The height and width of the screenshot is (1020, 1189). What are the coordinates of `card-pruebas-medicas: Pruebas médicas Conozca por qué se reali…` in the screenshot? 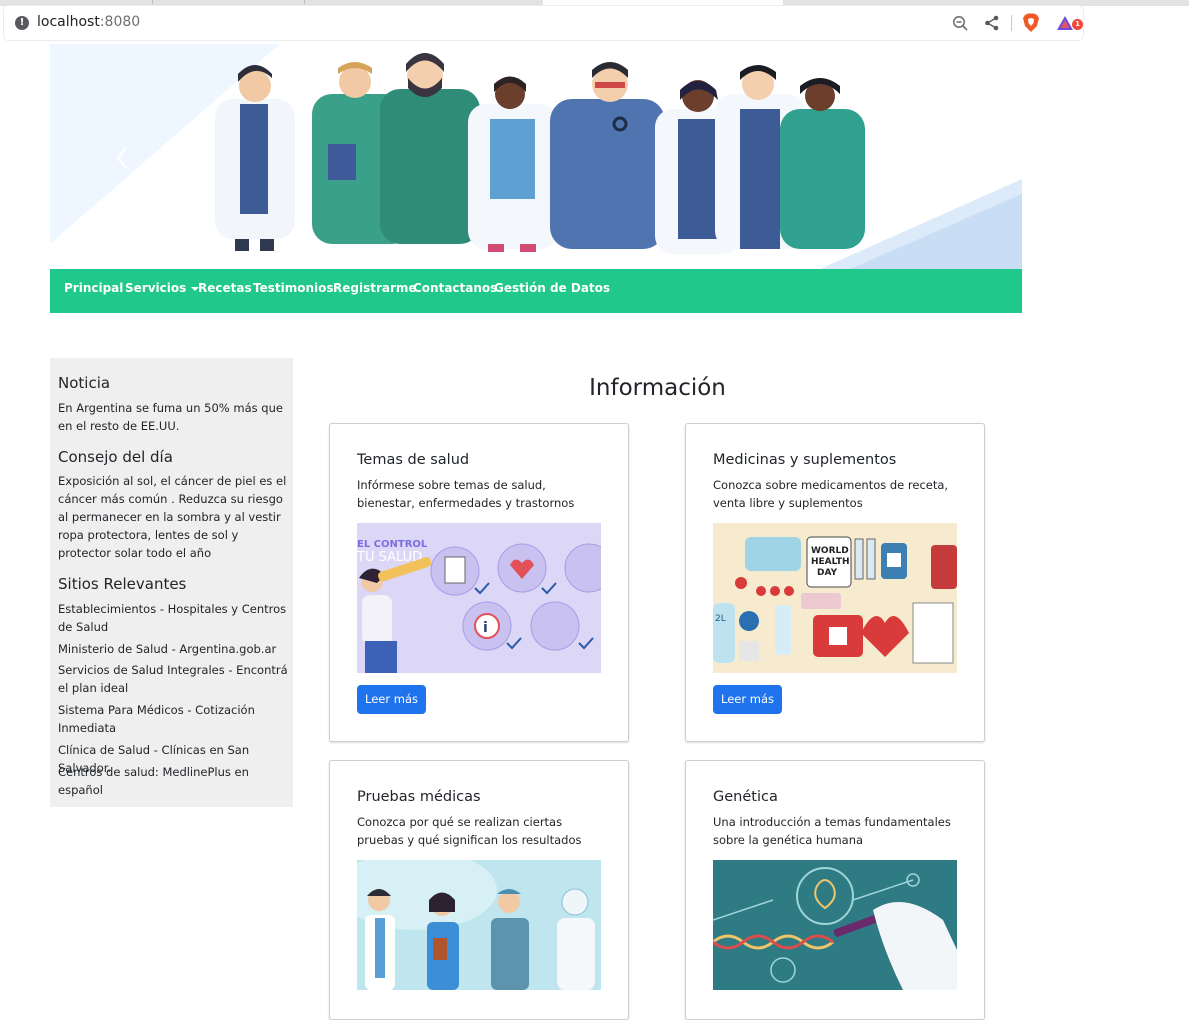 It's located at (479, 890).